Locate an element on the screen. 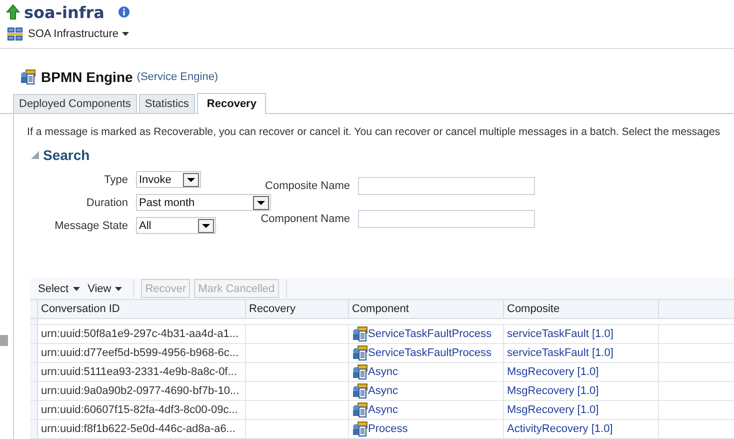  component-link: Process is located at coordinates (380, 429).